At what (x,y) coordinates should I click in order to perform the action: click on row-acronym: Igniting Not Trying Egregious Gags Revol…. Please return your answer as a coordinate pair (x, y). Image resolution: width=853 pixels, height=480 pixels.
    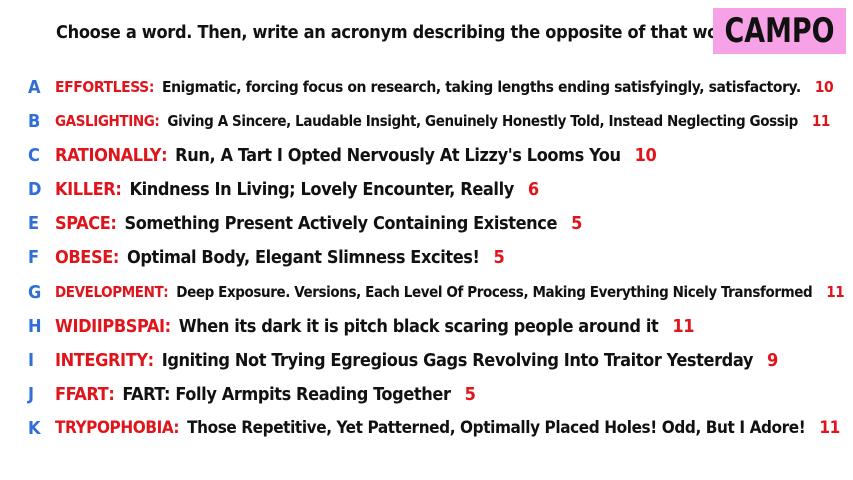
    Looking at the image, I should click on (457, 360).